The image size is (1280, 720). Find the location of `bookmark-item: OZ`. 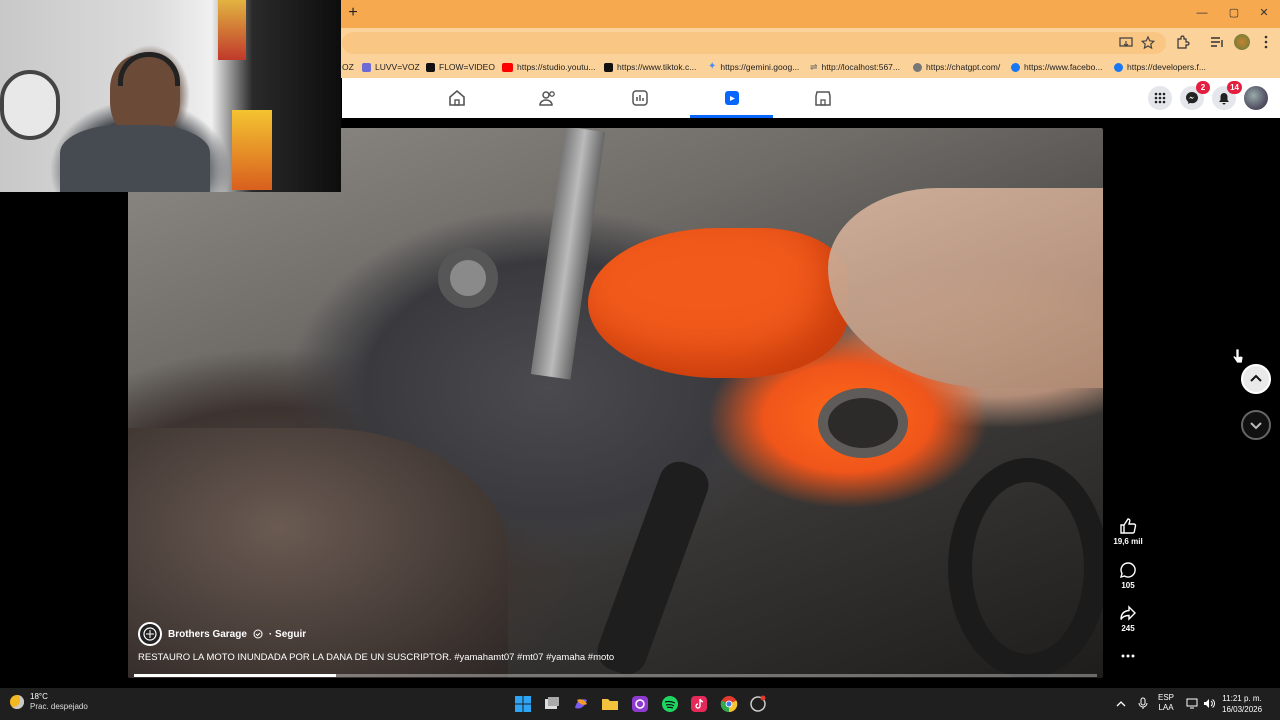

bookmark-item: OZ is located at coordinates (348, 67).